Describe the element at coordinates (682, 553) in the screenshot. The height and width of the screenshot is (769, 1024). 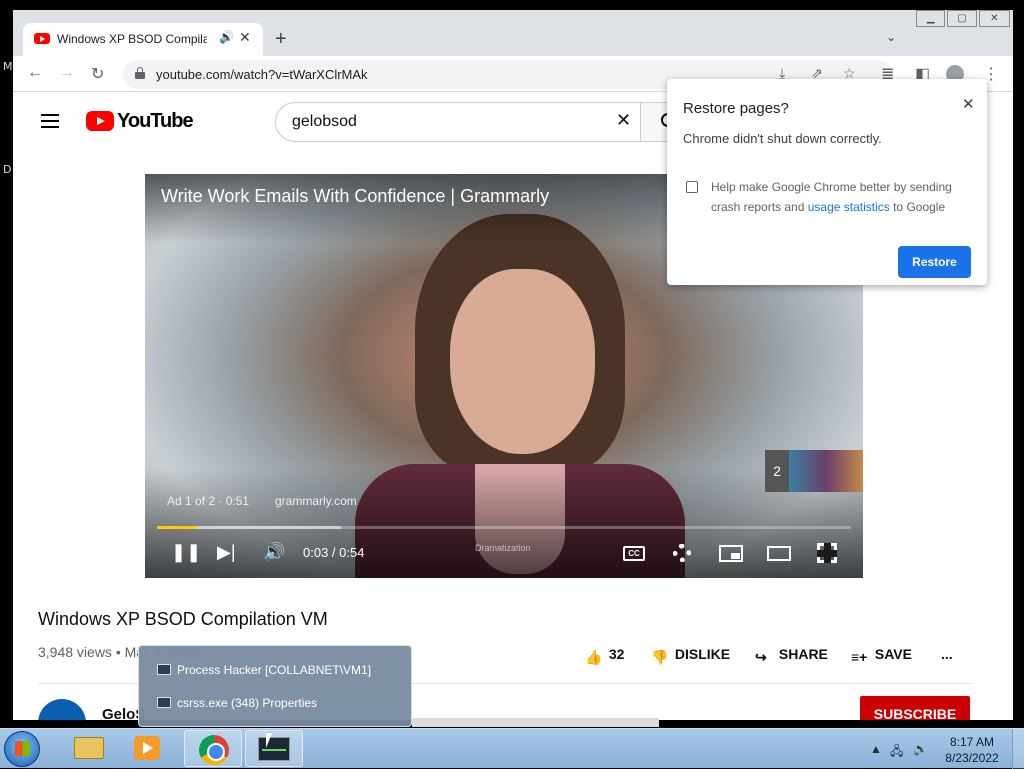
I see `settings-gear-icon` at that location.